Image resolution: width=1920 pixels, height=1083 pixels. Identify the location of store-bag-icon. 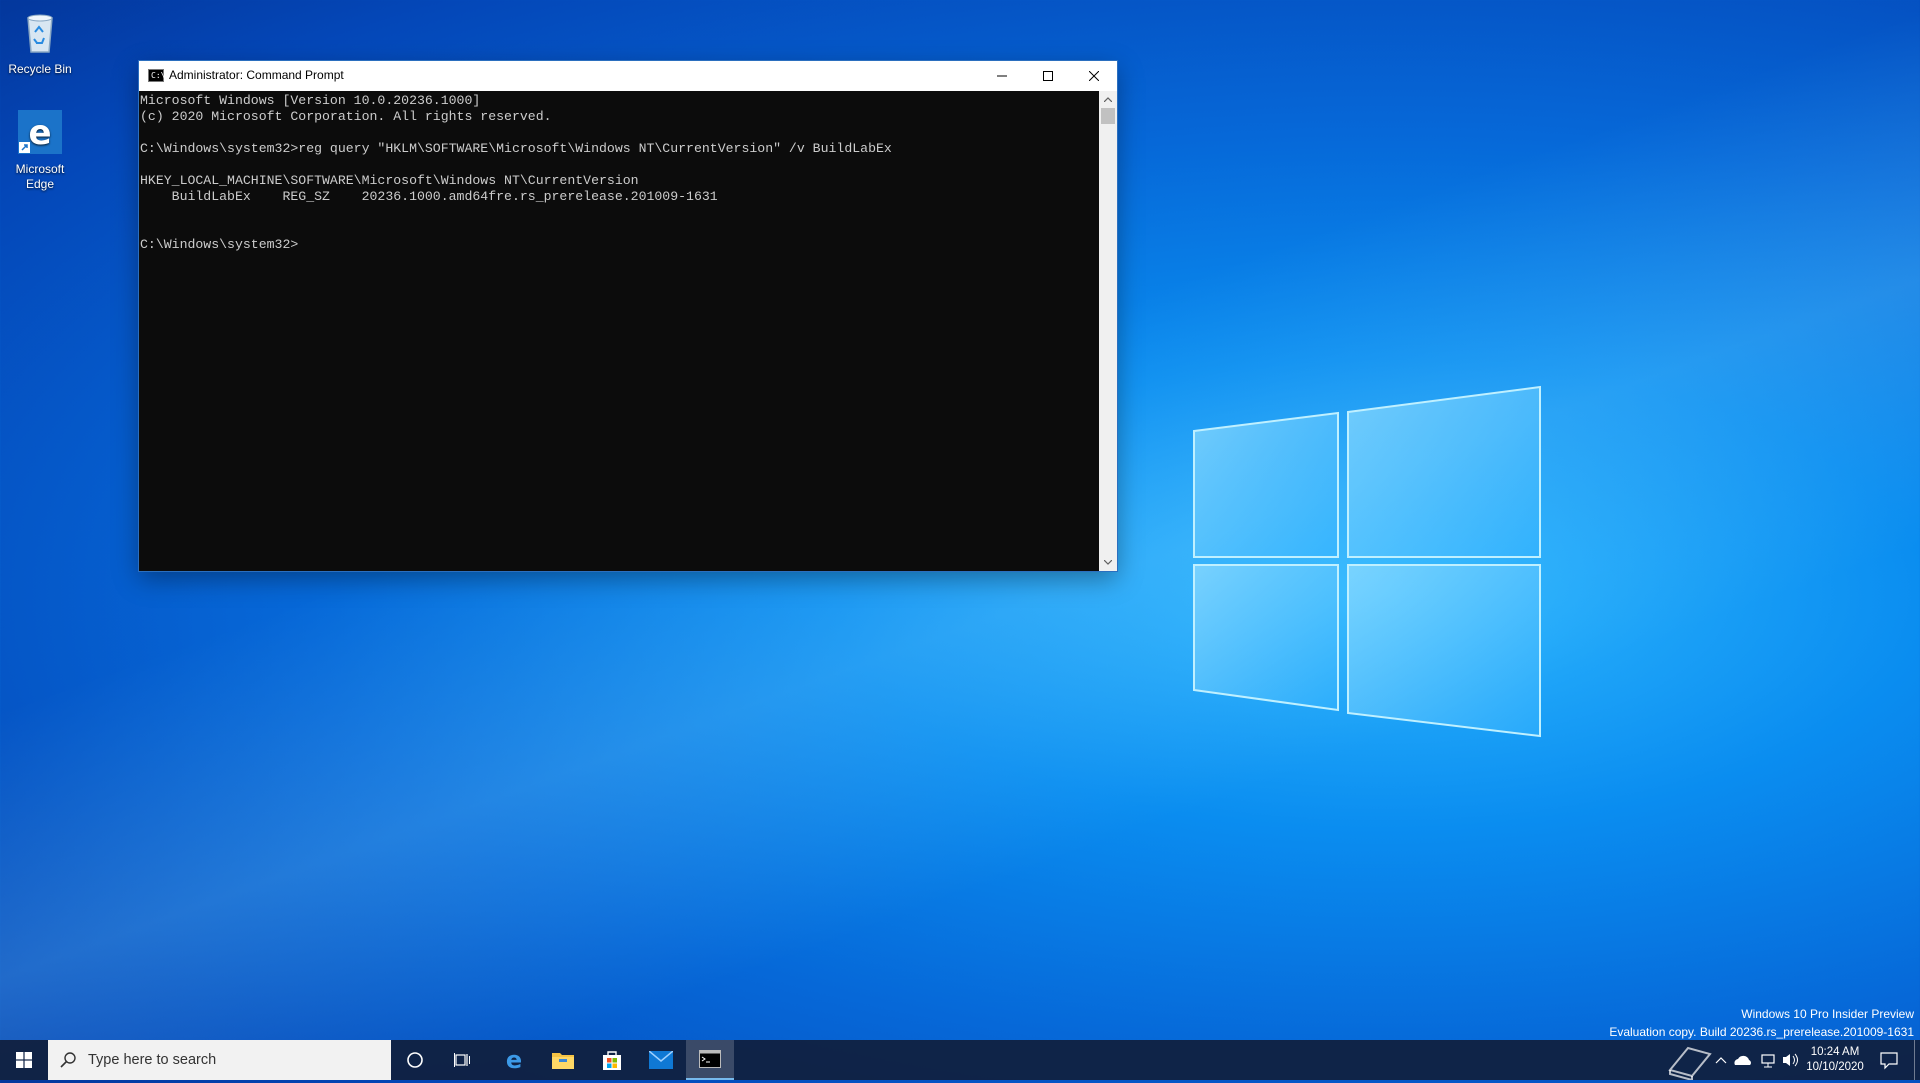
(612, 1060).